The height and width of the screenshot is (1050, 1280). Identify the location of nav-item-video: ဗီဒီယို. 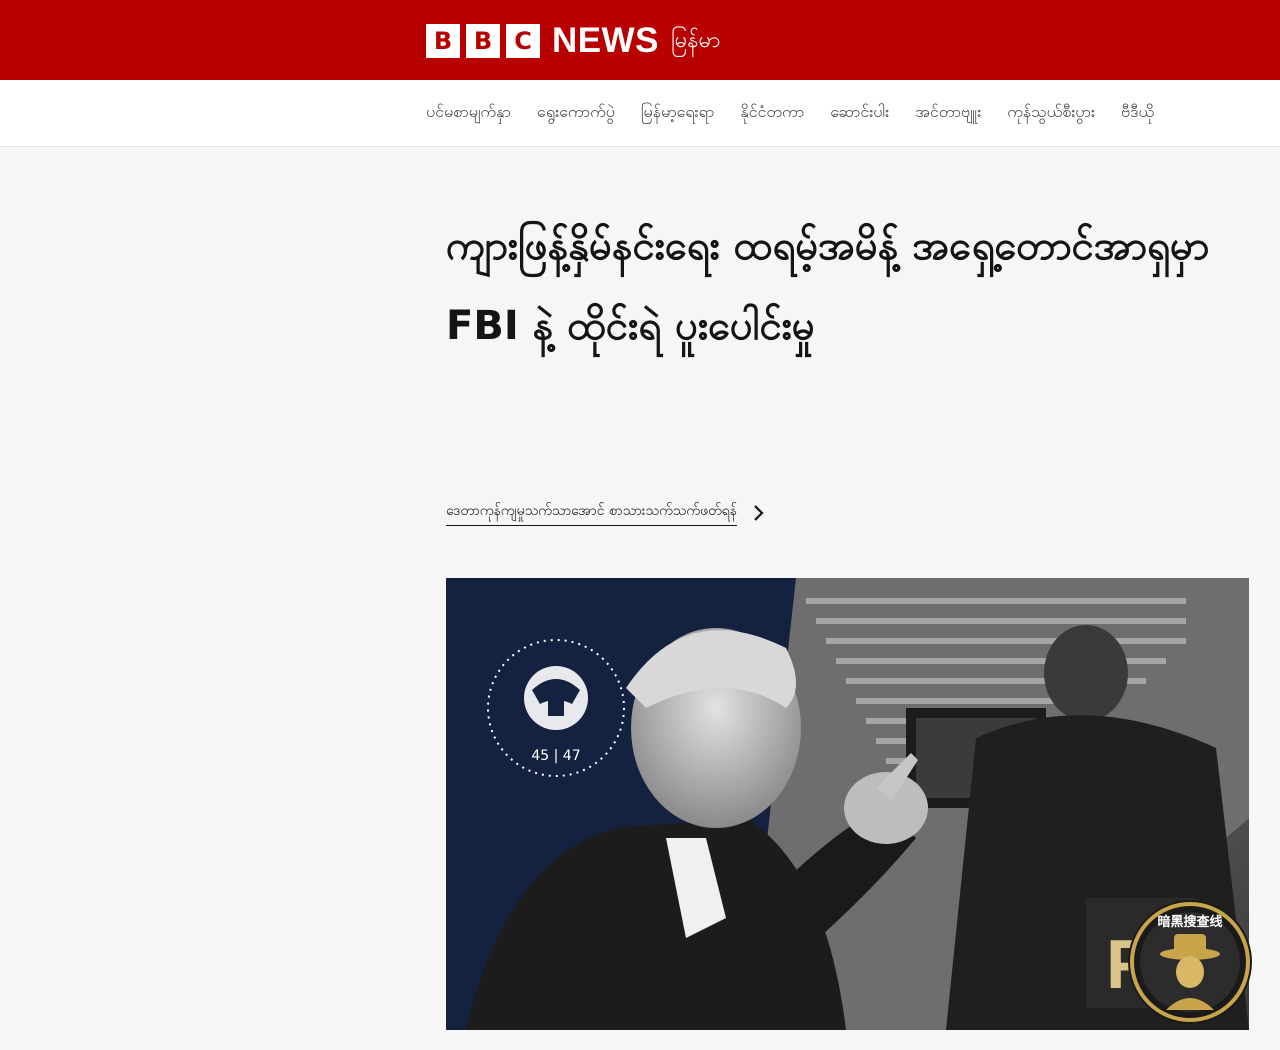
(1137, 113).